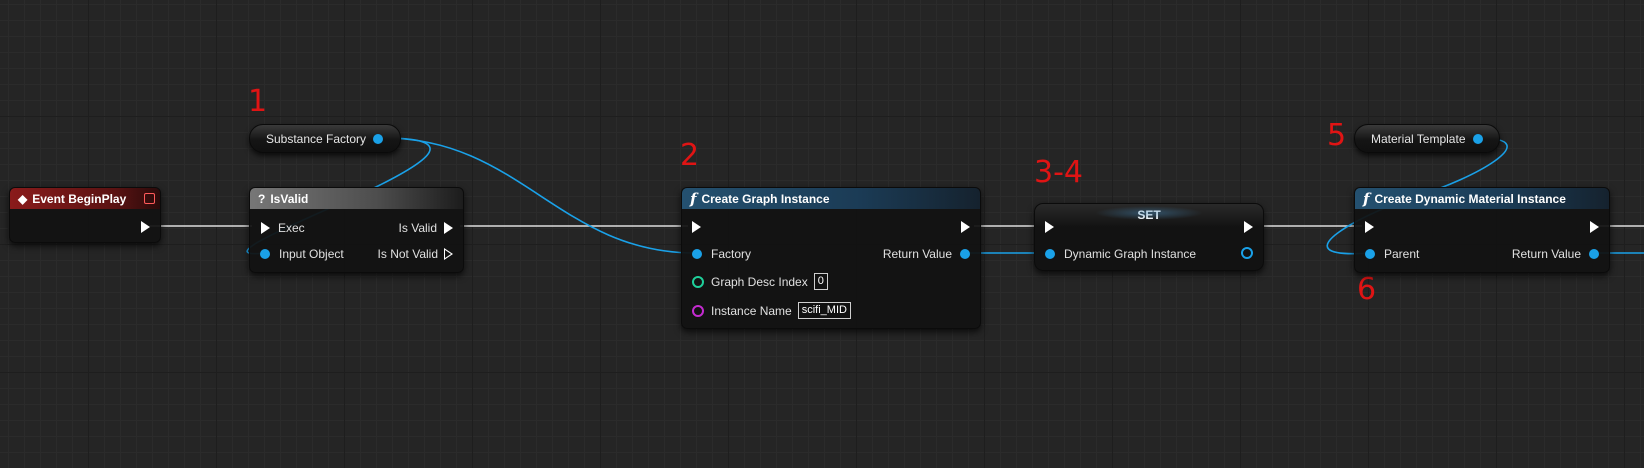 The height and width of the screenshot is (468, 1644). Describe the element at coordinates (311, 254) in the screenshot. I see `input-object-label: Input Object` at that location.